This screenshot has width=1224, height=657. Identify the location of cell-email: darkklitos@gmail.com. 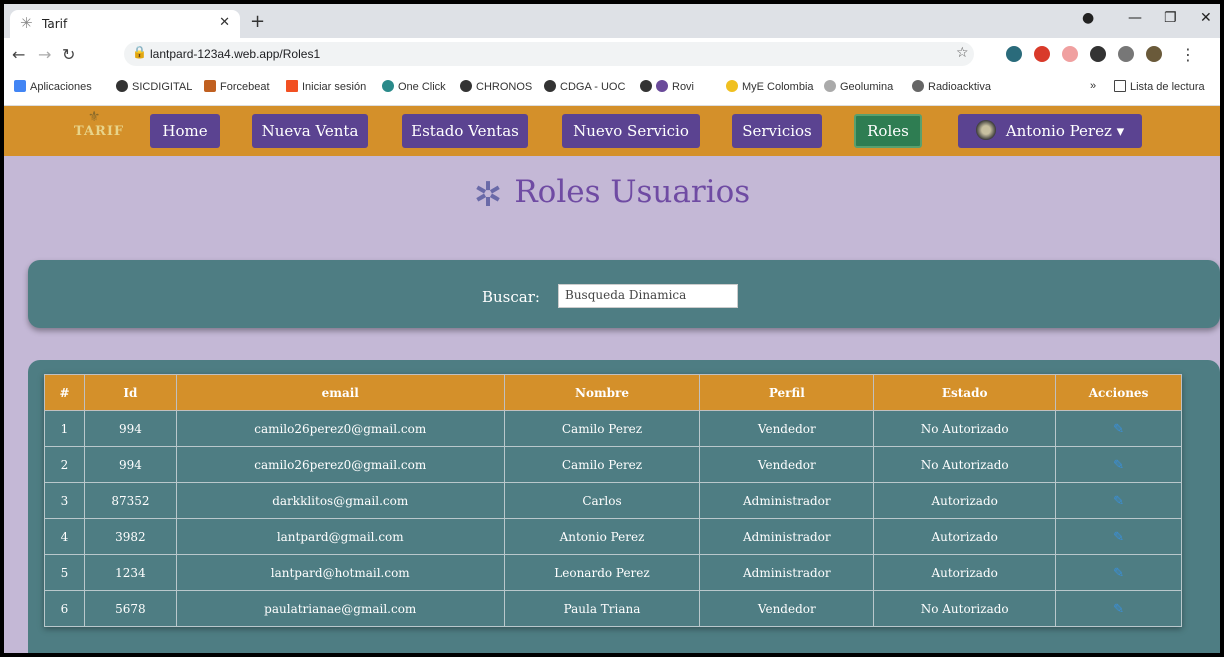
(340, 500).